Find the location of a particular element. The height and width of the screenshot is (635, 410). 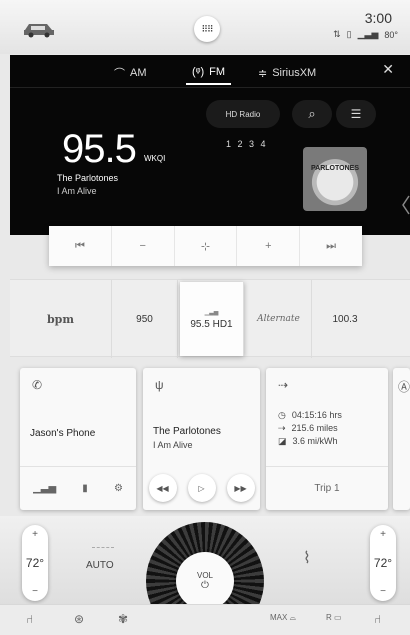

efficiency-icon: ◪ is located at coordinates (282, 441).